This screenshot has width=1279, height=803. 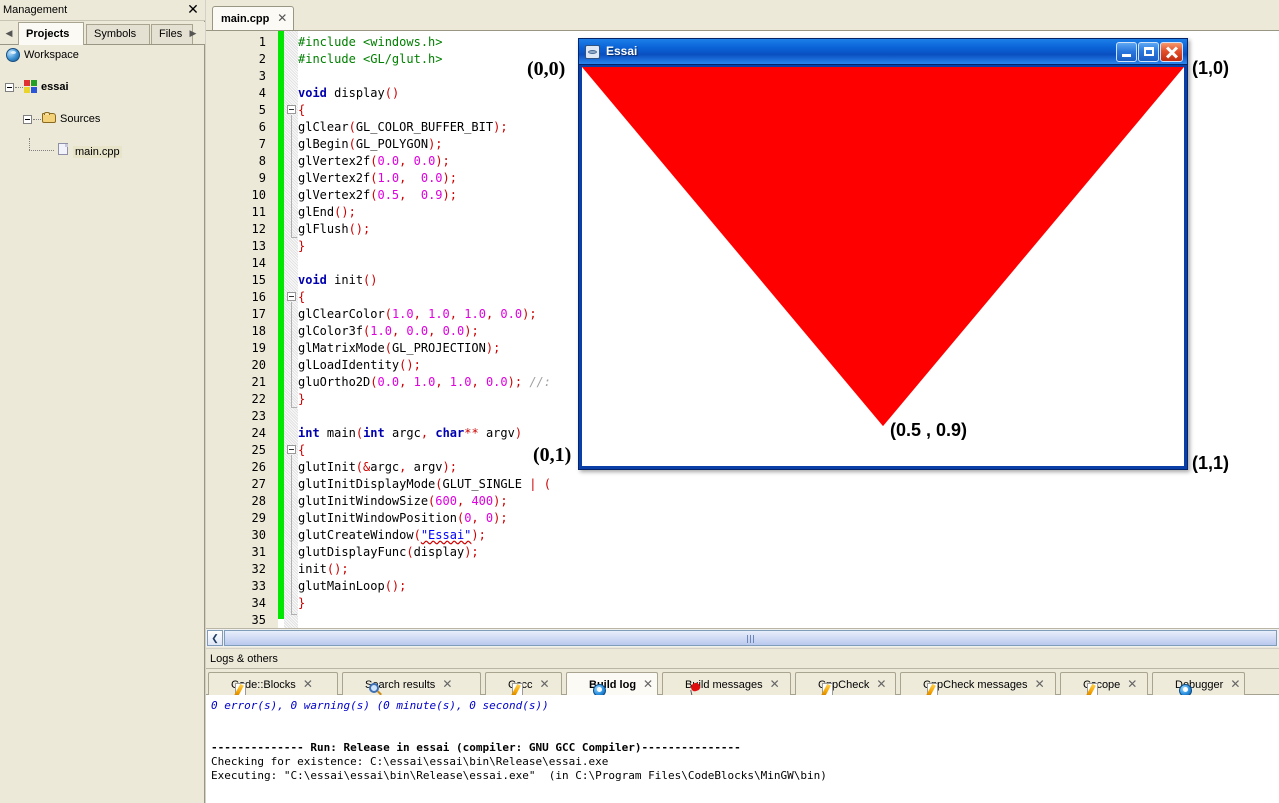 What do you see at coordinates (742, 15) in the screenshot?
I see `editor-tabstrip: main.cpp ✕` at bounding box center [742, 15].